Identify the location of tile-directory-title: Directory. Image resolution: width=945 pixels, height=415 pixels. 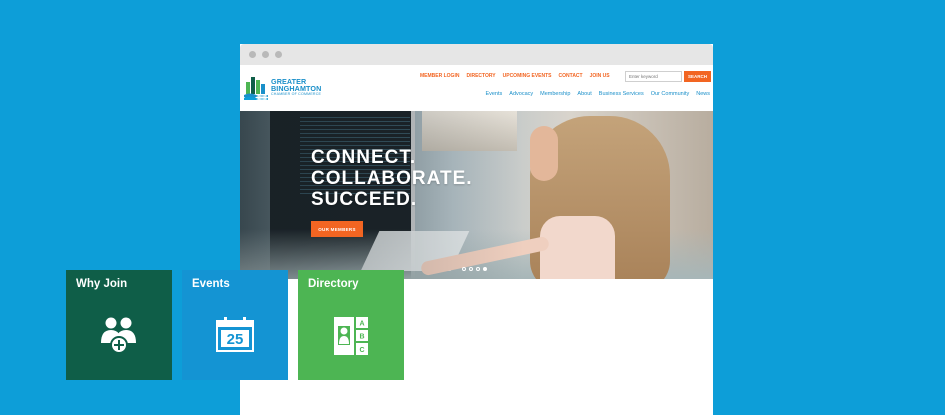
(333, 284).